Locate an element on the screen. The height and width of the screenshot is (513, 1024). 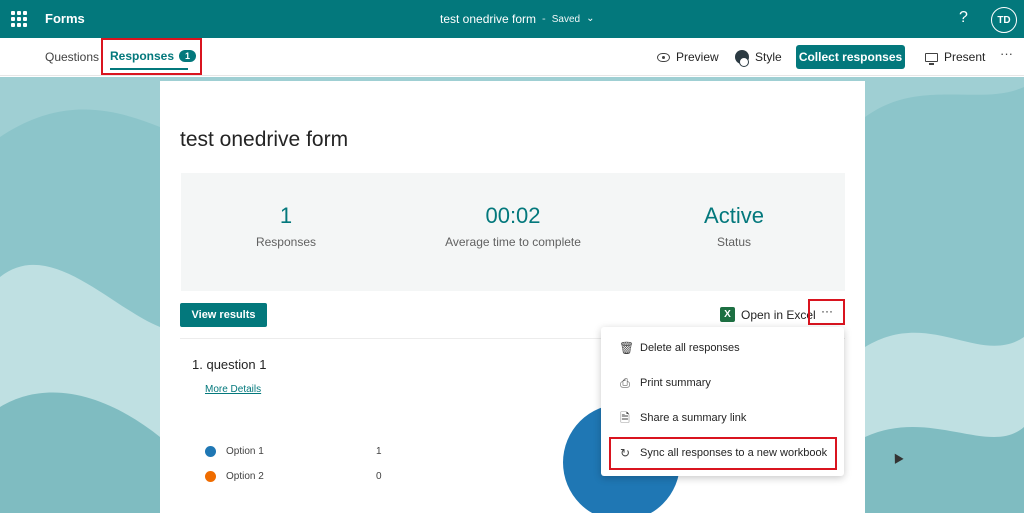
menu-item-share-summary: 🗎 Share a summary link is located at coordinates (722, 418).